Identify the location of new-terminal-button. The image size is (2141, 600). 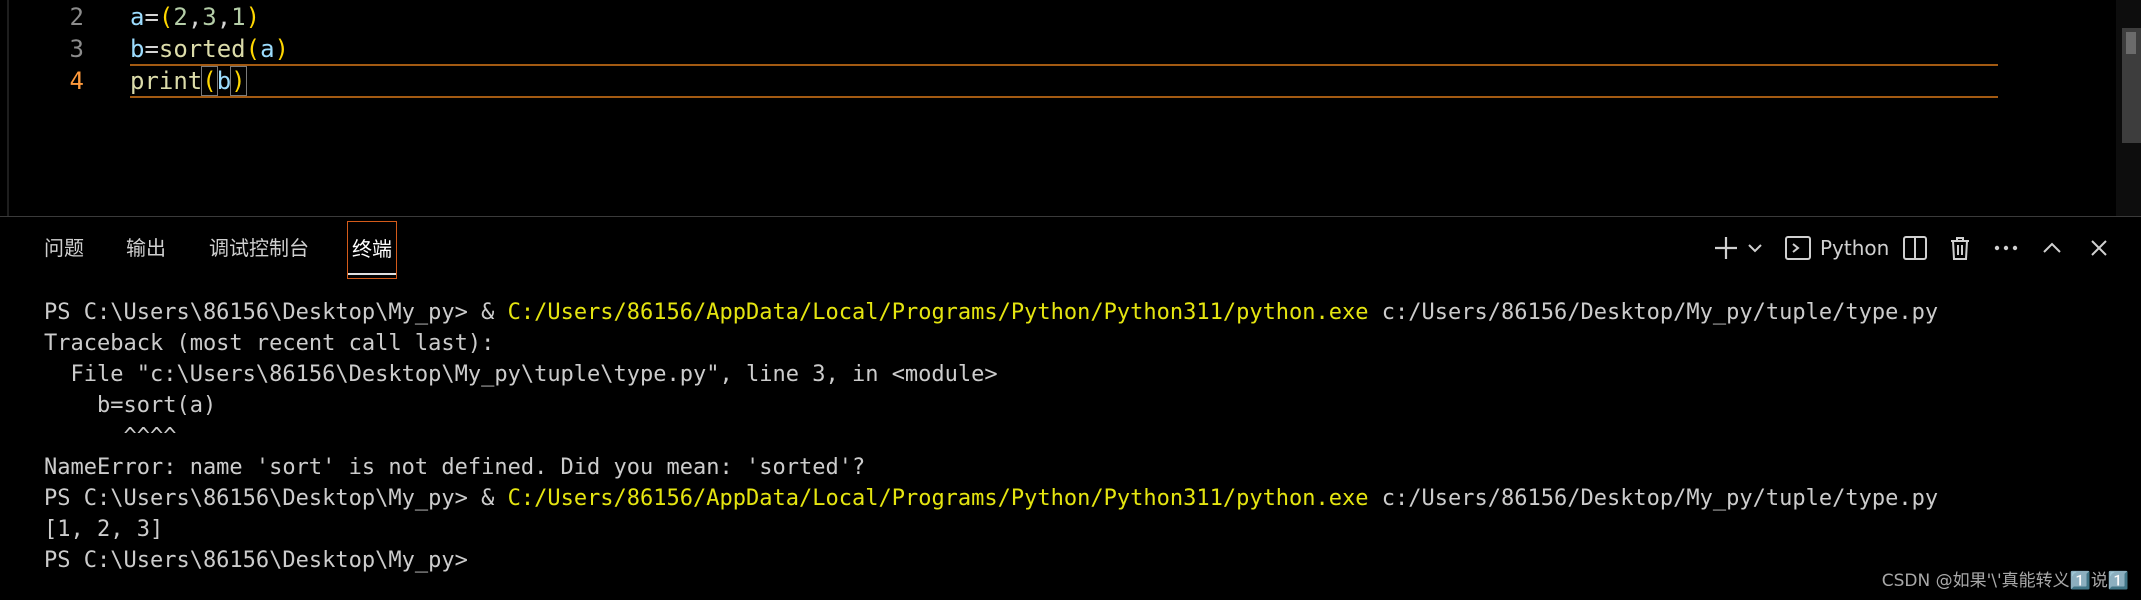
(1726, 248).